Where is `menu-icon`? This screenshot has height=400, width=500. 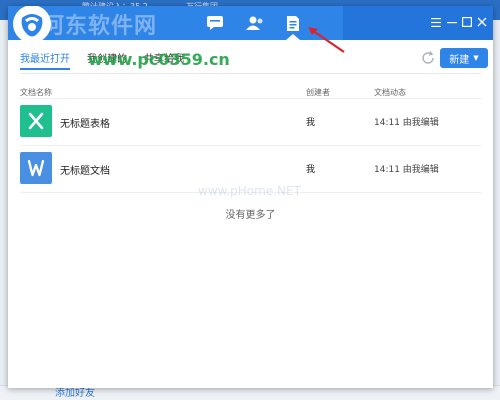
menu-icon is located at coordinates (436, 22).